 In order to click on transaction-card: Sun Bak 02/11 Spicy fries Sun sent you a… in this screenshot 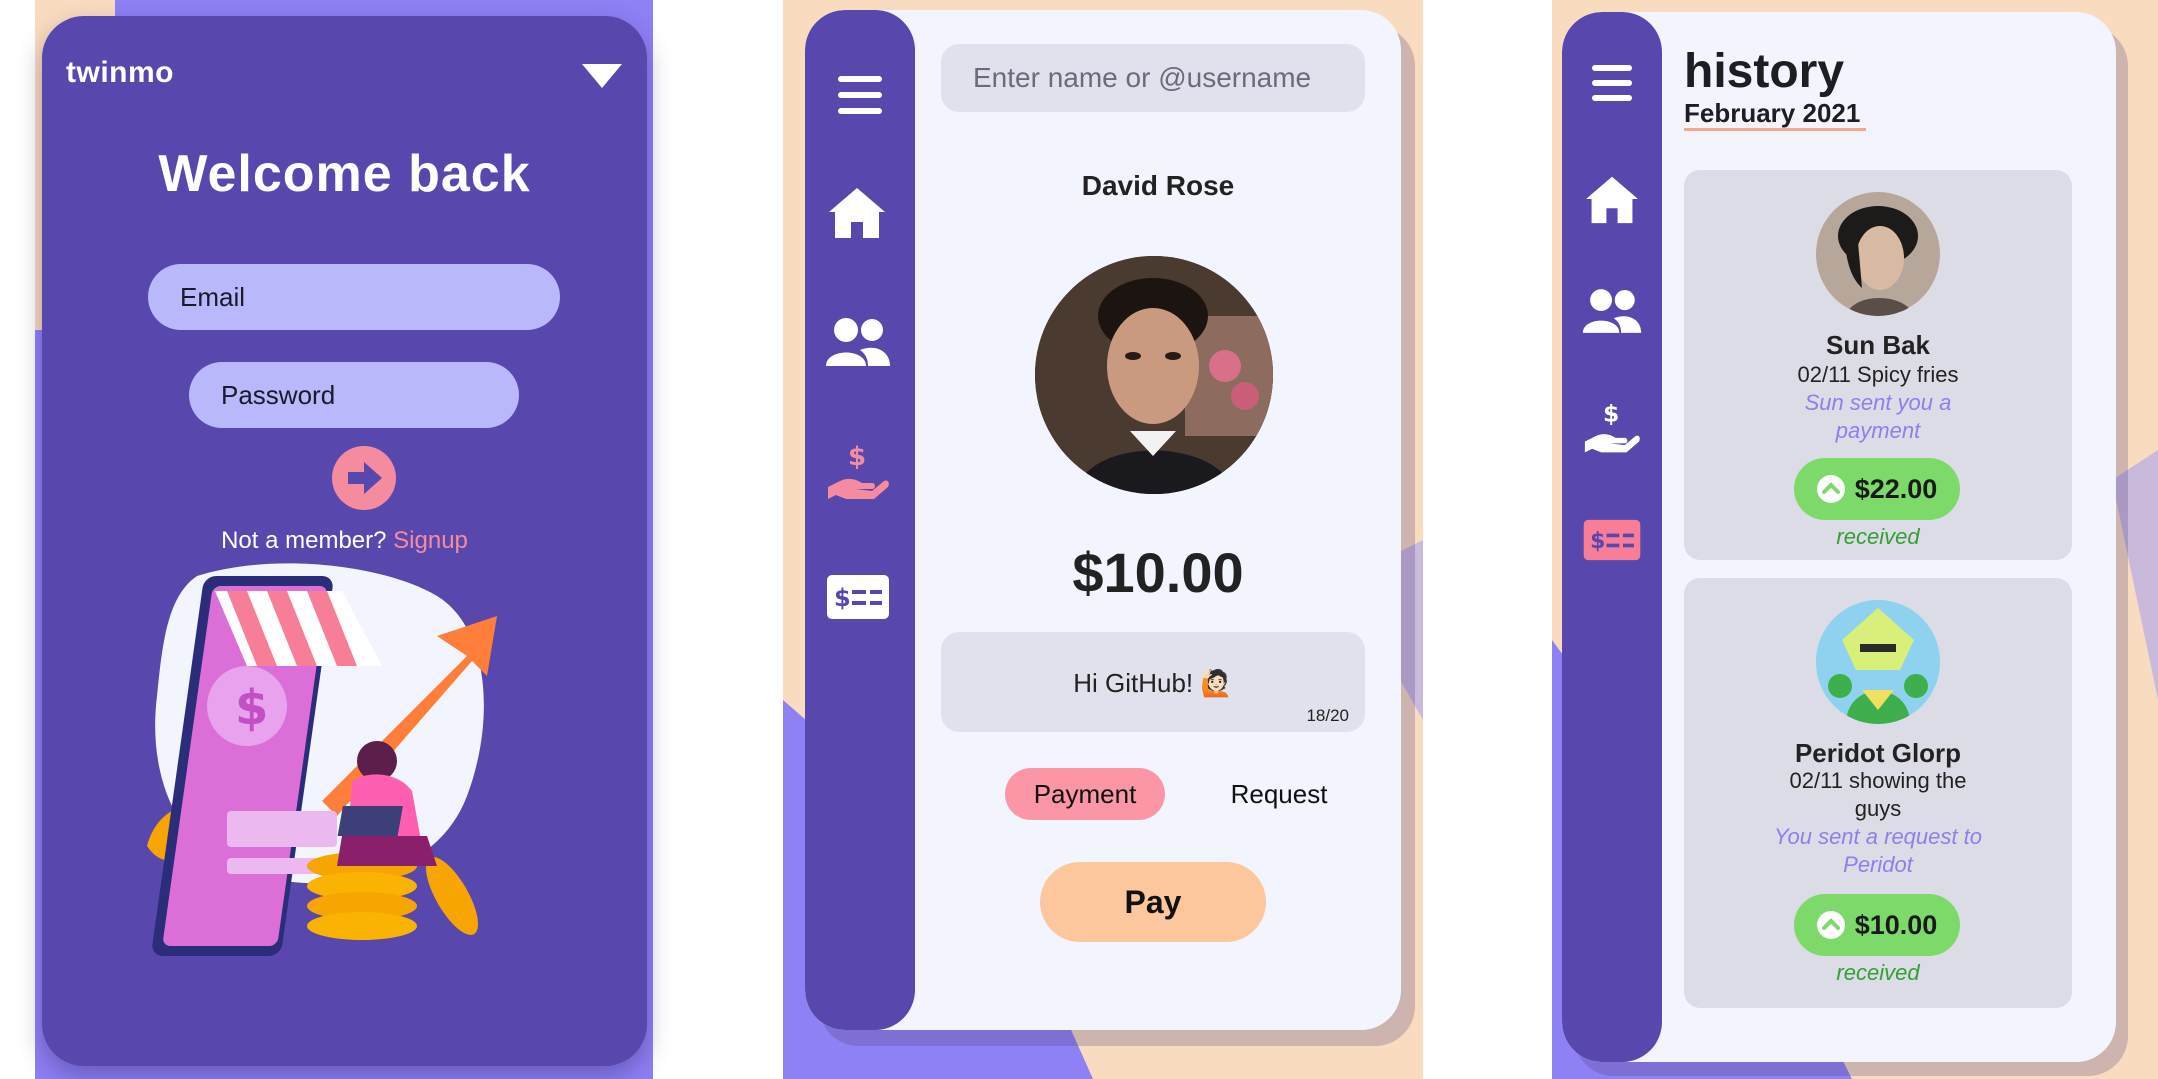, I will do `click(1878, 365)`.